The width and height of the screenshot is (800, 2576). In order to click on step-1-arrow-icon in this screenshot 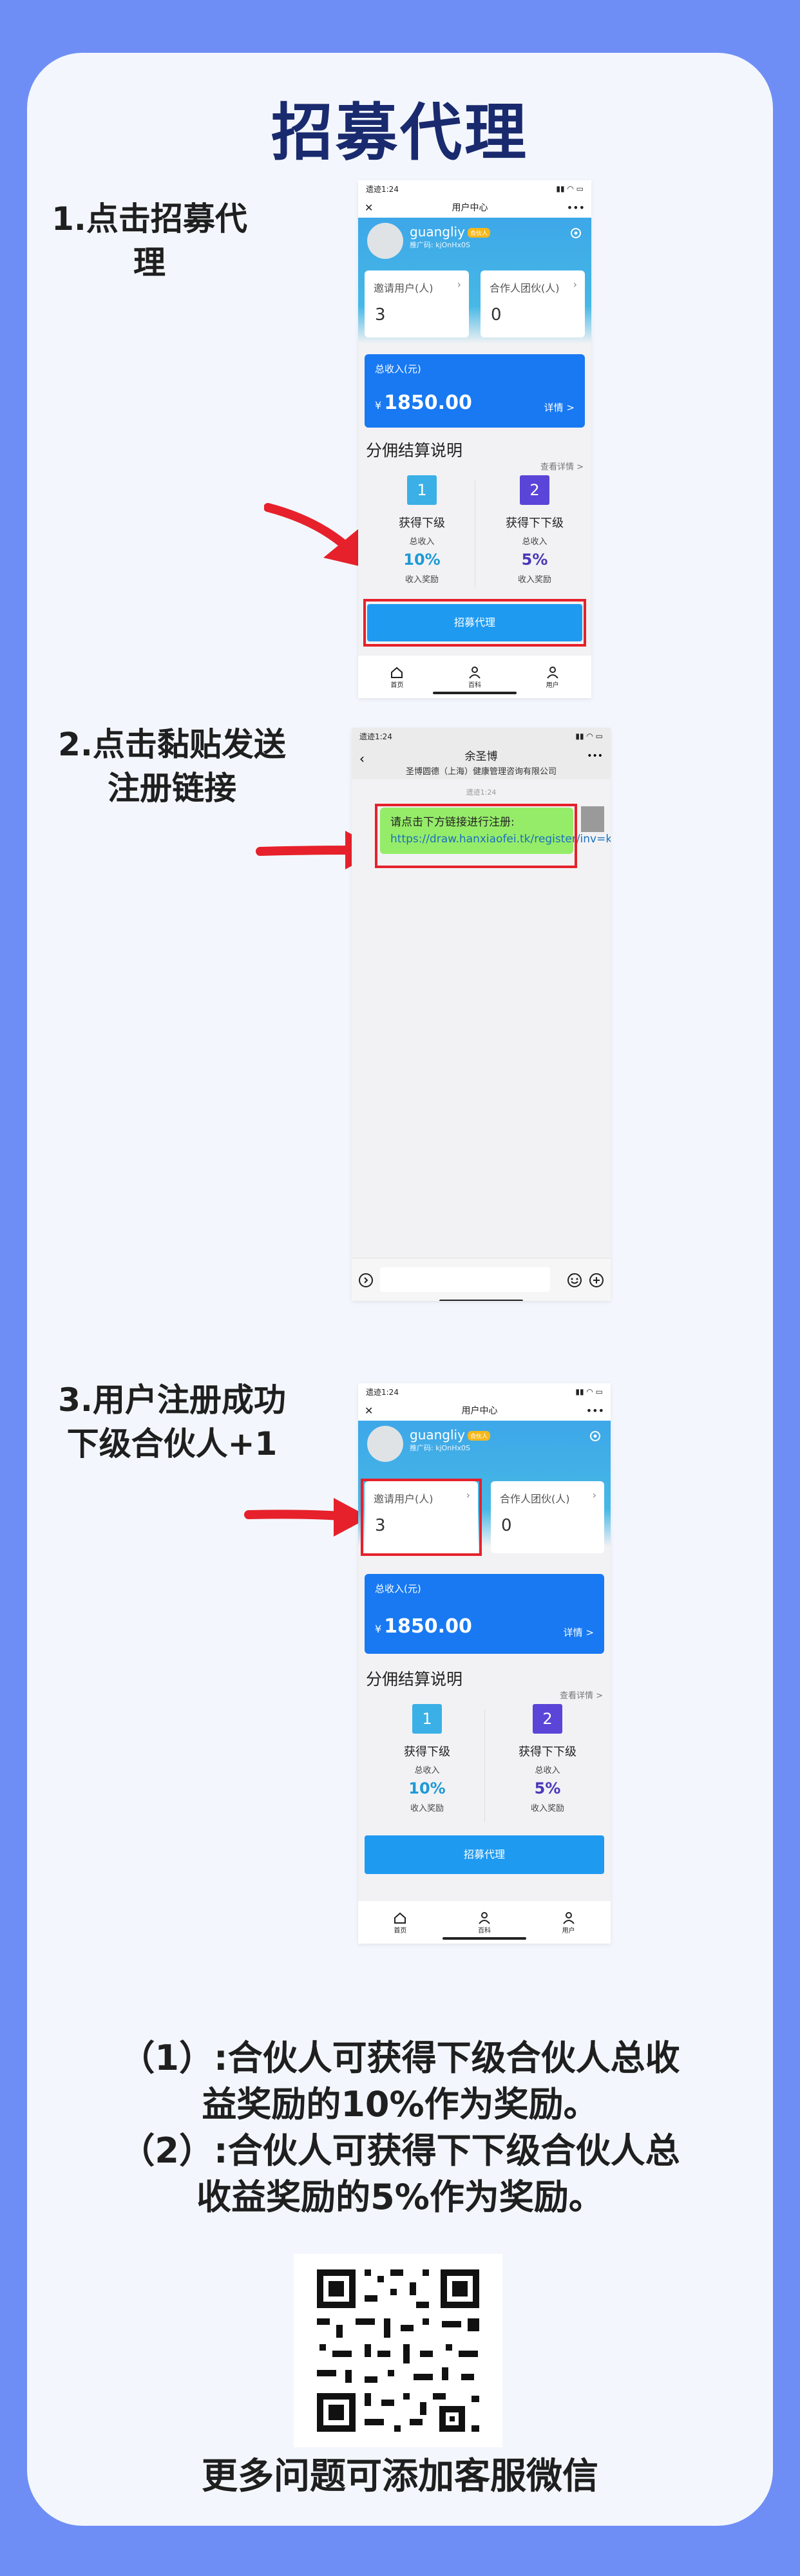, I will do `click(315, 535)`.